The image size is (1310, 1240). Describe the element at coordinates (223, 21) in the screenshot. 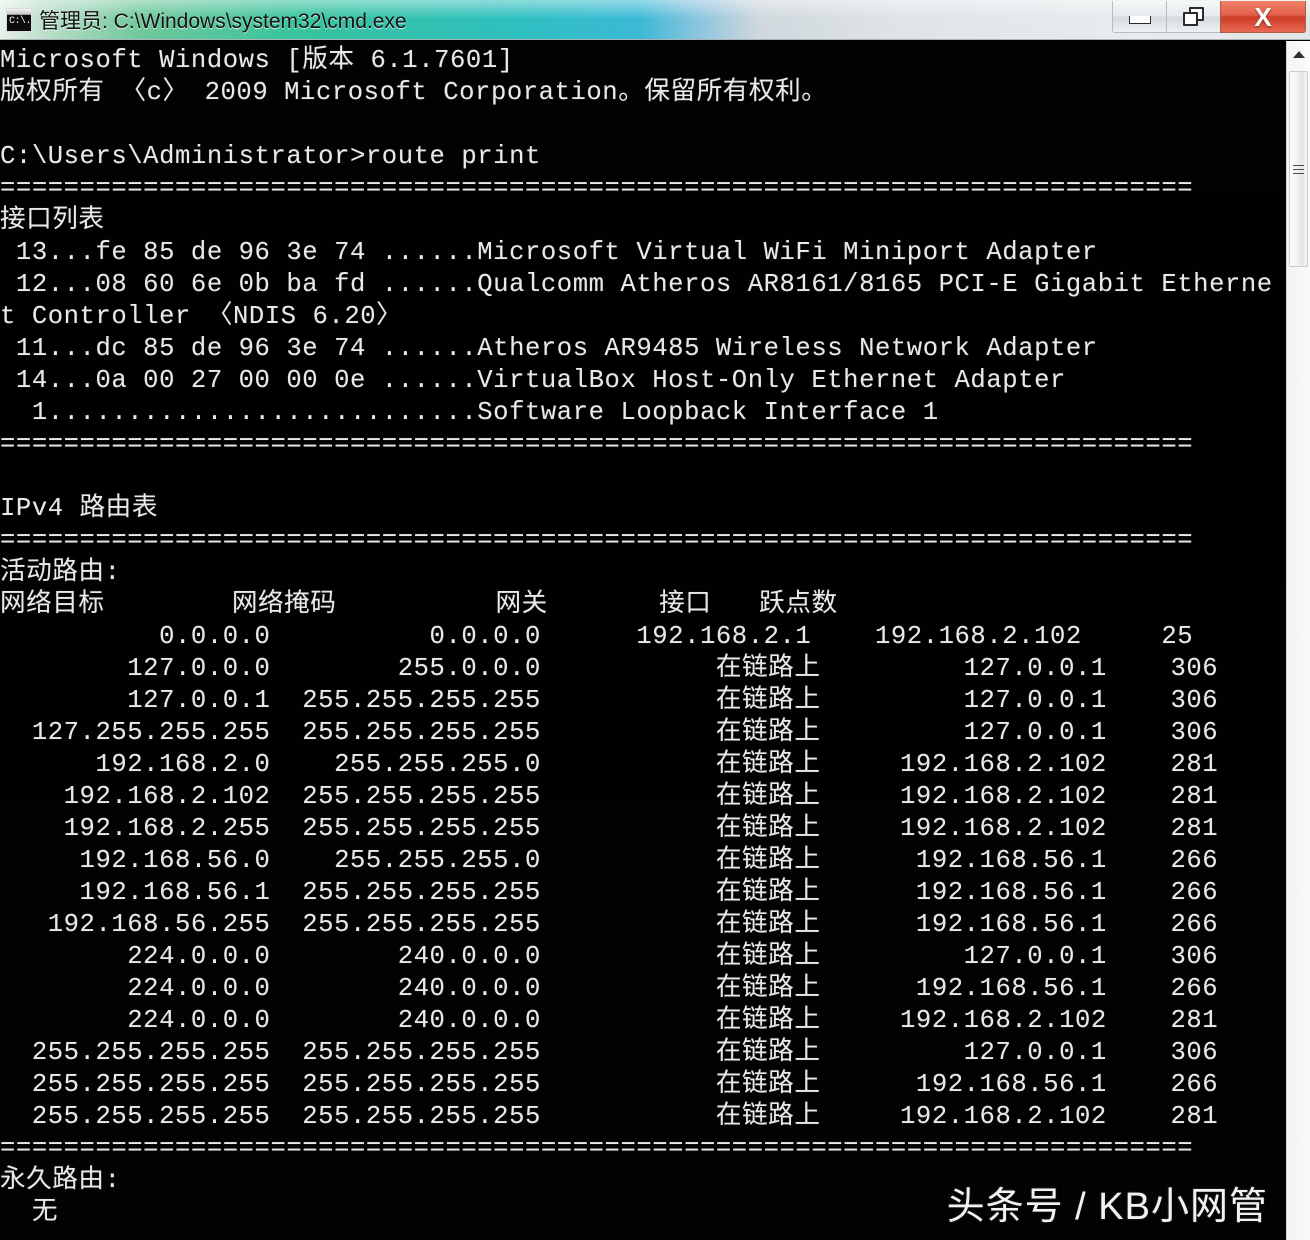

I see `window-title: 管理员: C:\Windows\system32\cmd.exe` at that location.